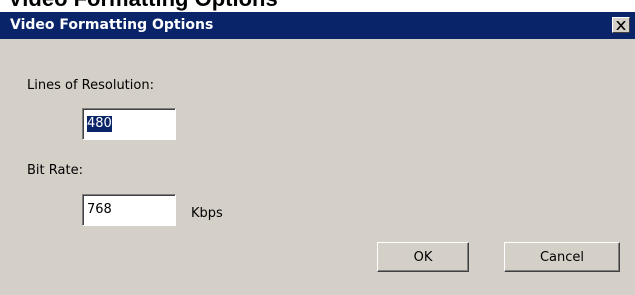 The height and width of the screenshot is (295, 635). Describe the element at coordinates (90, 85) in the screenshot. I see `resolution-label: Lines of Resolution:` at that location.